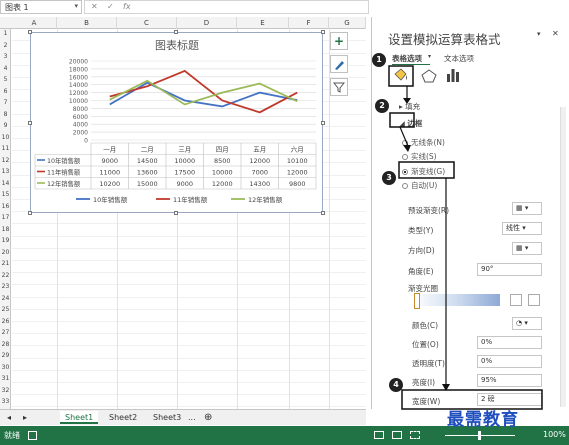 This screenshot has width=569, height=445. I want to click on row-header: 2, so click(5, 46).